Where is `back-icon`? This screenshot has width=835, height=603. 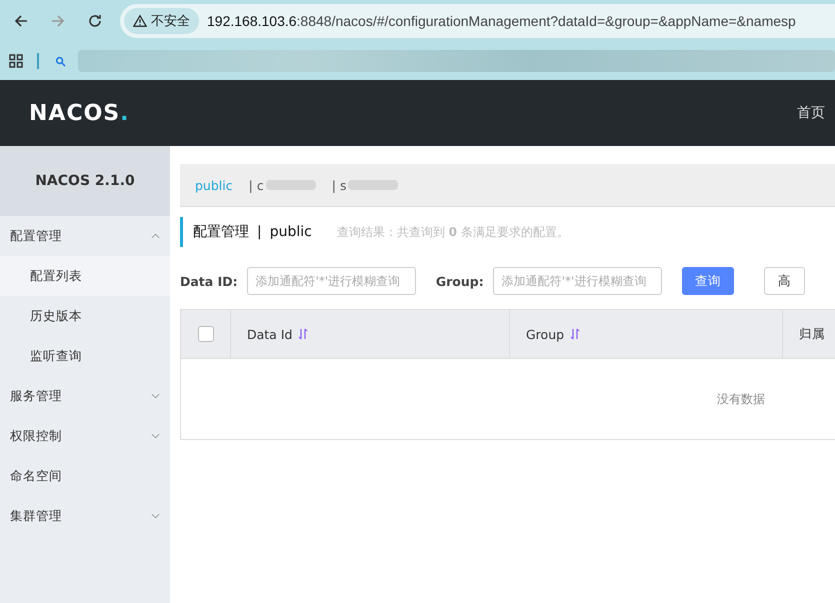 back-icon is located at coordinates (21, 21).